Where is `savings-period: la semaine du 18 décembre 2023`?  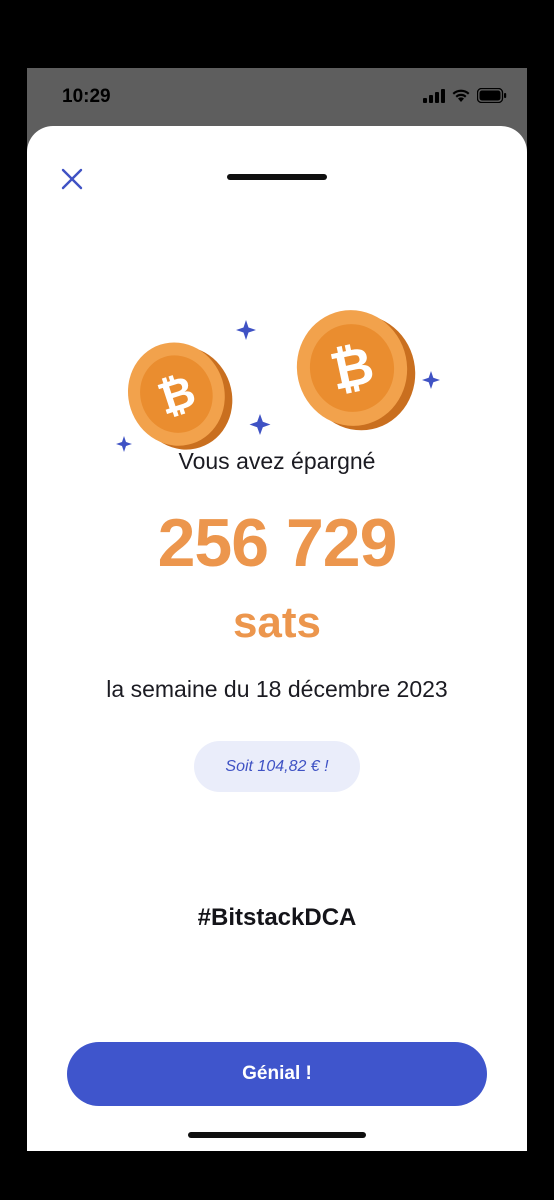
savings-period: la semaine du 18 décembre 2023 is located at coordinates (277, 689).